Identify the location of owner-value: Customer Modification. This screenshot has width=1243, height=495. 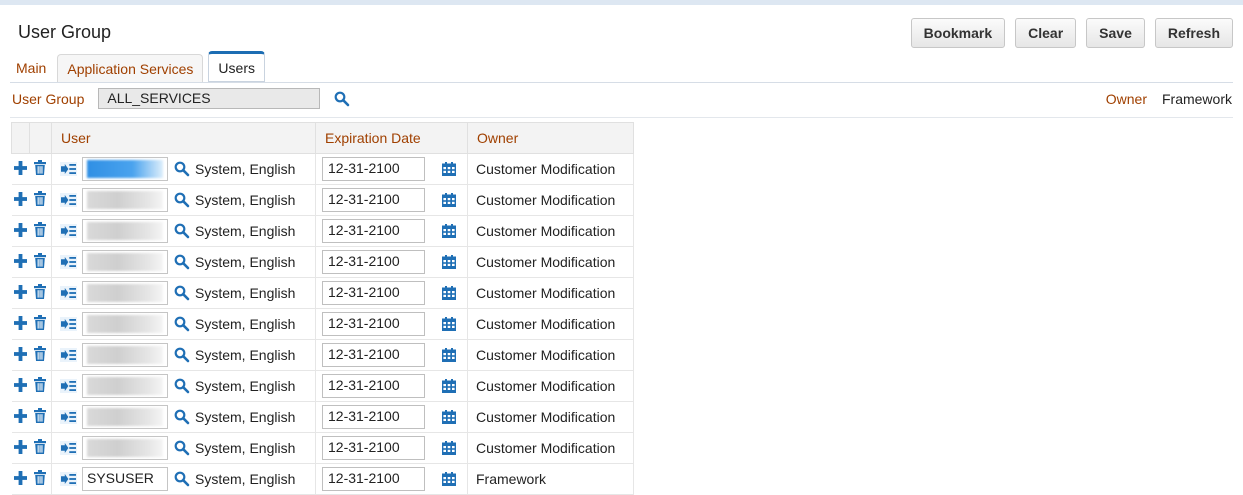
(546, 262).